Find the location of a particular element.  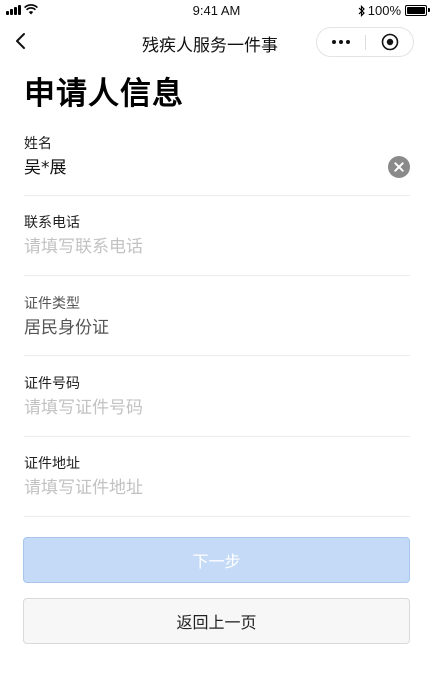

mini-program-capsule is located at coordinates (365, 42).